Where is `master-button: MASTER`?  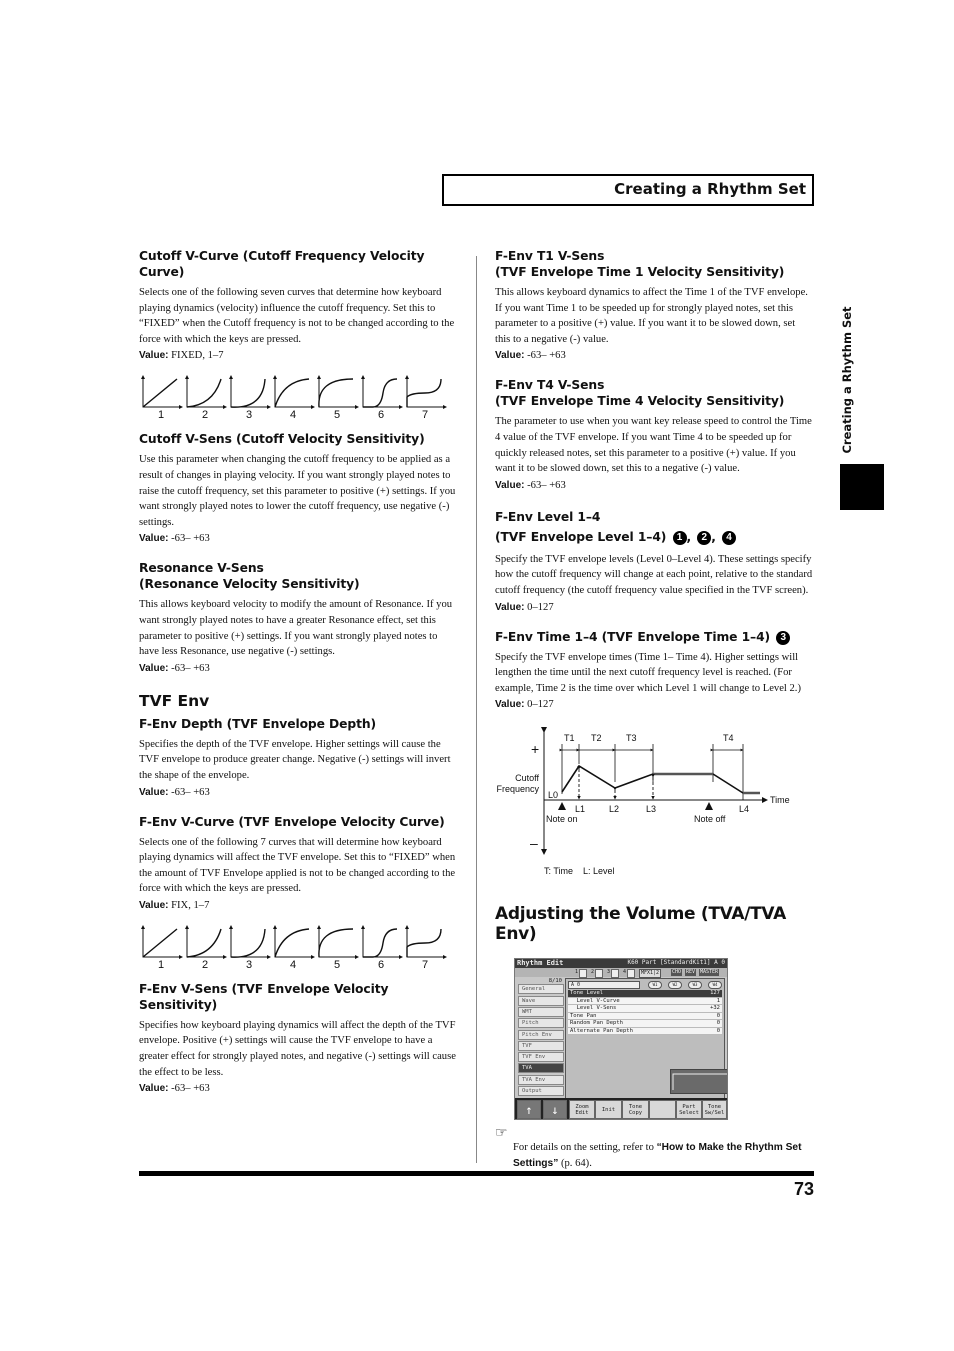
master-button: MASTER is located at coordinates (709, 973).